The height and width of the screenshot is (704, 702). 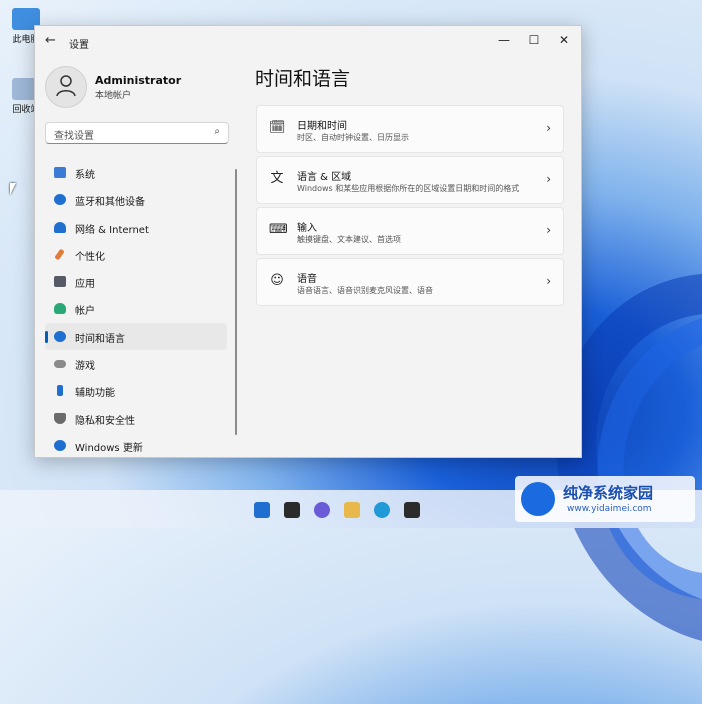 What do you see at coordinates (303, 79) in the screenshot?
I see `page-title: 时间和语言` at bounding box center [303, 79].